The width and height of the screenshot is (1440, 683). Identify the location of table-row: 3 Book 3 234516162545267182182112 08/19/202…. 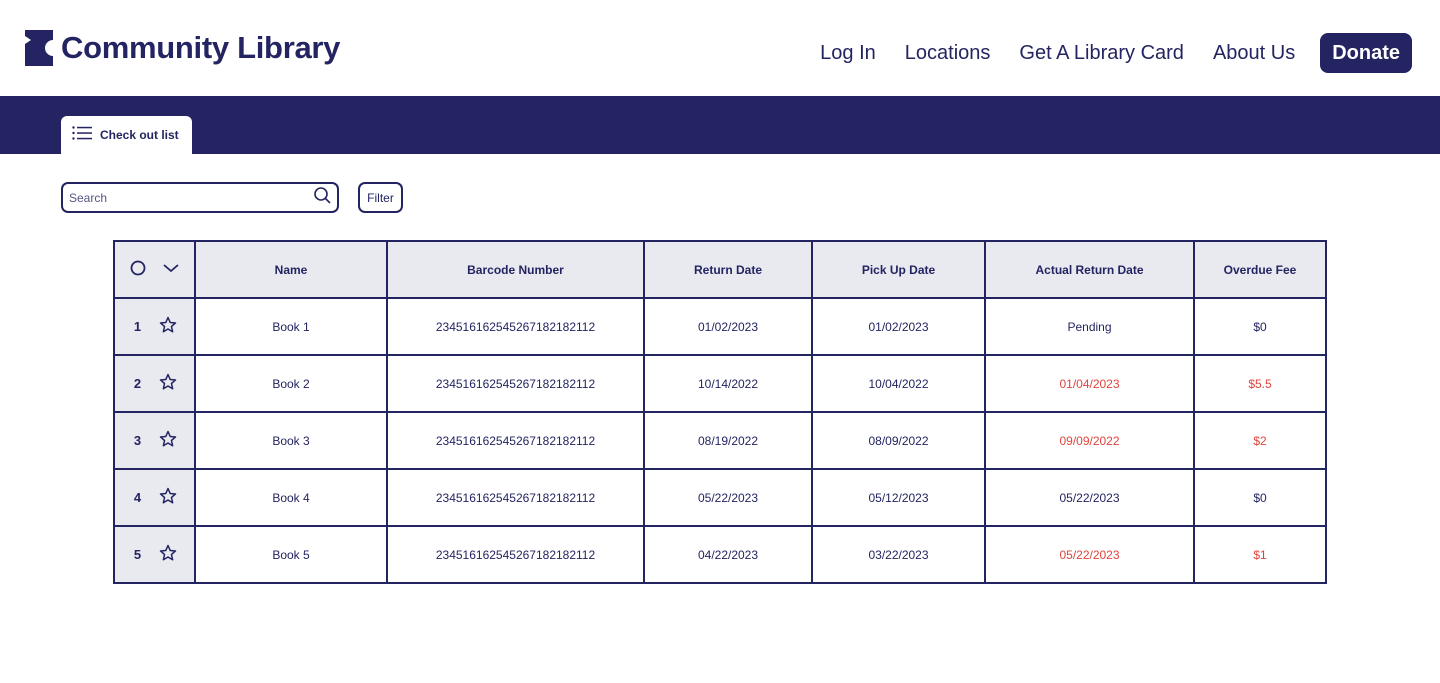
(720, 440).